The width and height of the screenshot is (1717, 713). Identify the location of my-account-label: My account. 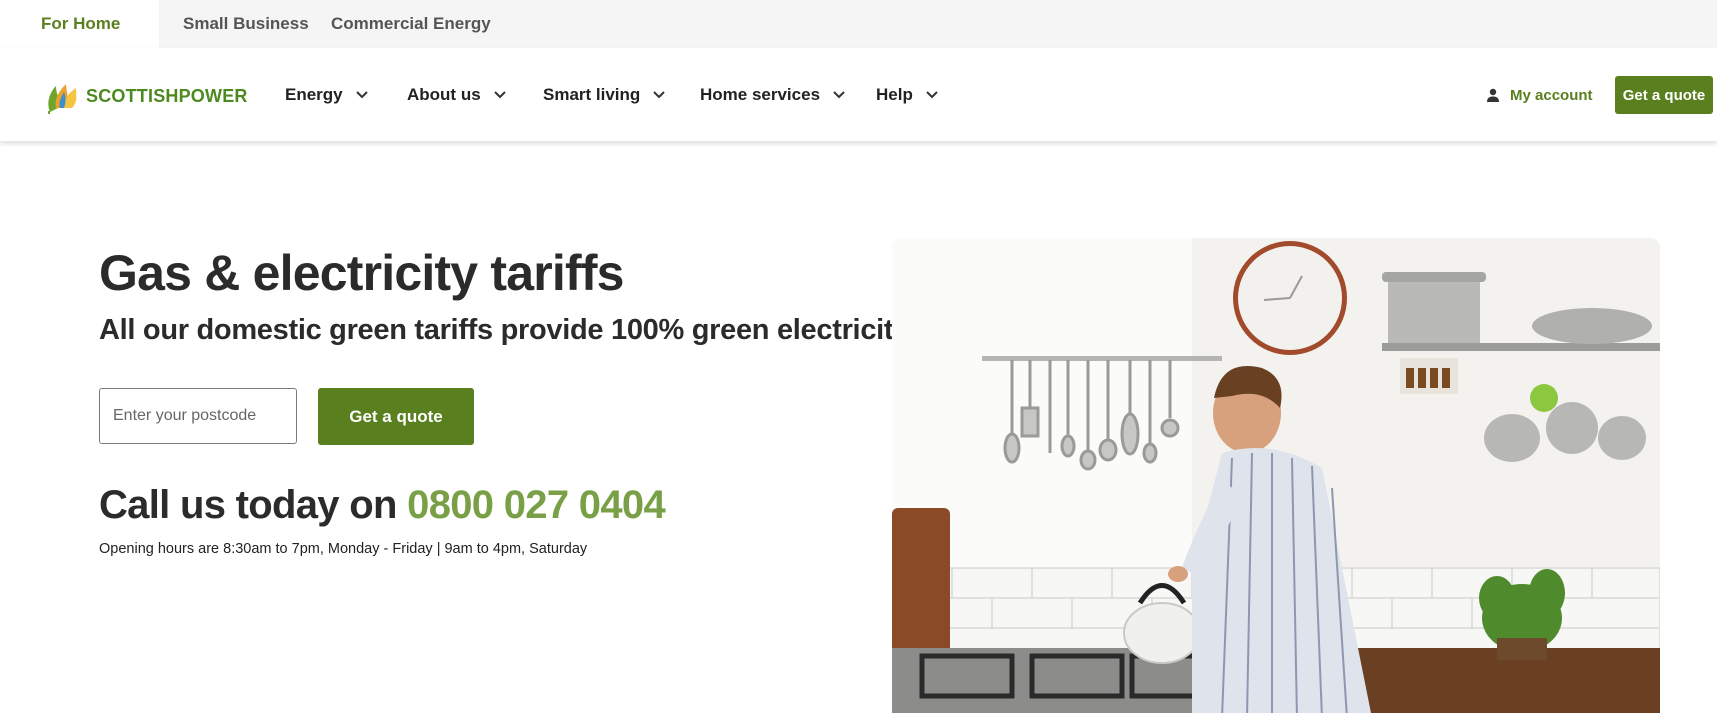
(1551, 95).